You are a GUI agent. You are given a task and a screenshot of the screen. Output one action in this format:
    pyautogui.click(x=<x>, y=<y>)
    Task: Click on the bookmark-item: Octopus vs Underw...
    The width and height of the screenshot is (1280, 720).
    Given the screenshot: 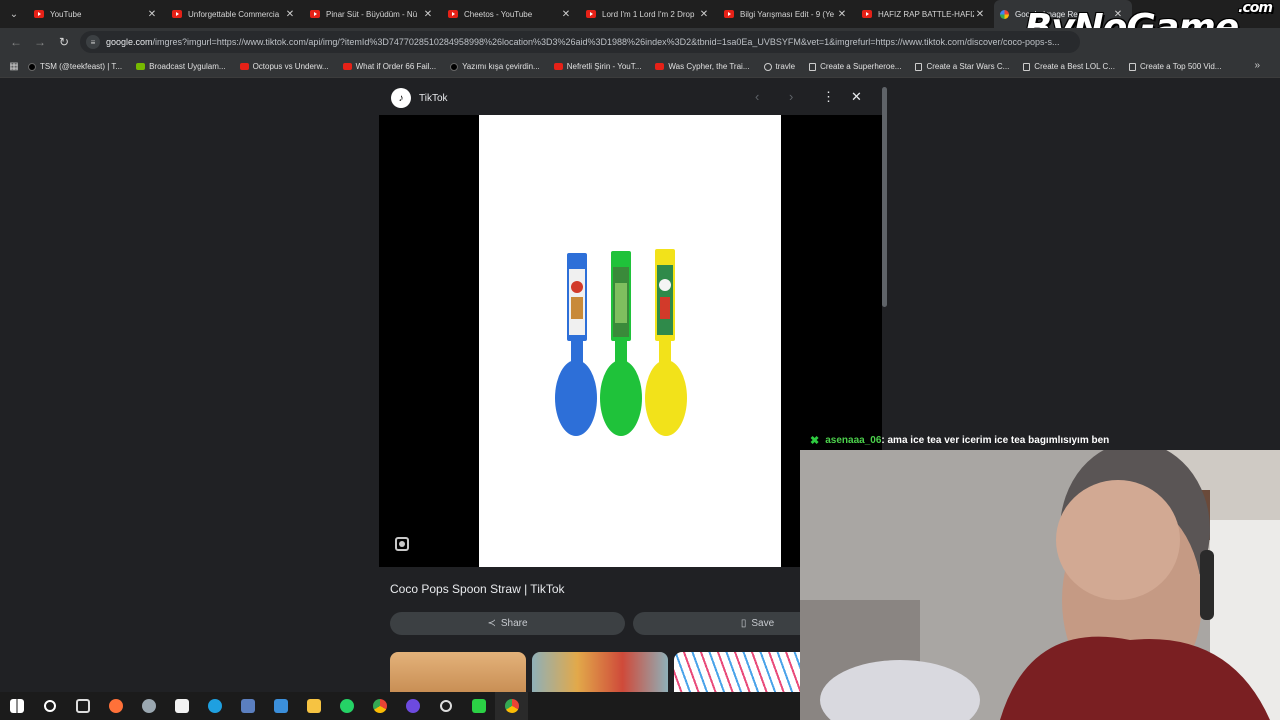 What is the action you would take?
    pyautogui.click(x=284, y=66)
    